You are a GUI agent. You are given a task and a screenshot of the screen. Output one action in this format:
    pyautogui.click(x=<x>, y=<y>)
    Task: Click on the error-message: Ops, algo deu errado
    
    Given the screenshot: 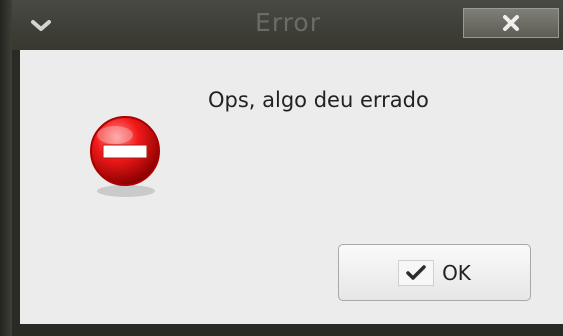 What is the action you would take?
    pyautogui.click(x=318, y=100)
    